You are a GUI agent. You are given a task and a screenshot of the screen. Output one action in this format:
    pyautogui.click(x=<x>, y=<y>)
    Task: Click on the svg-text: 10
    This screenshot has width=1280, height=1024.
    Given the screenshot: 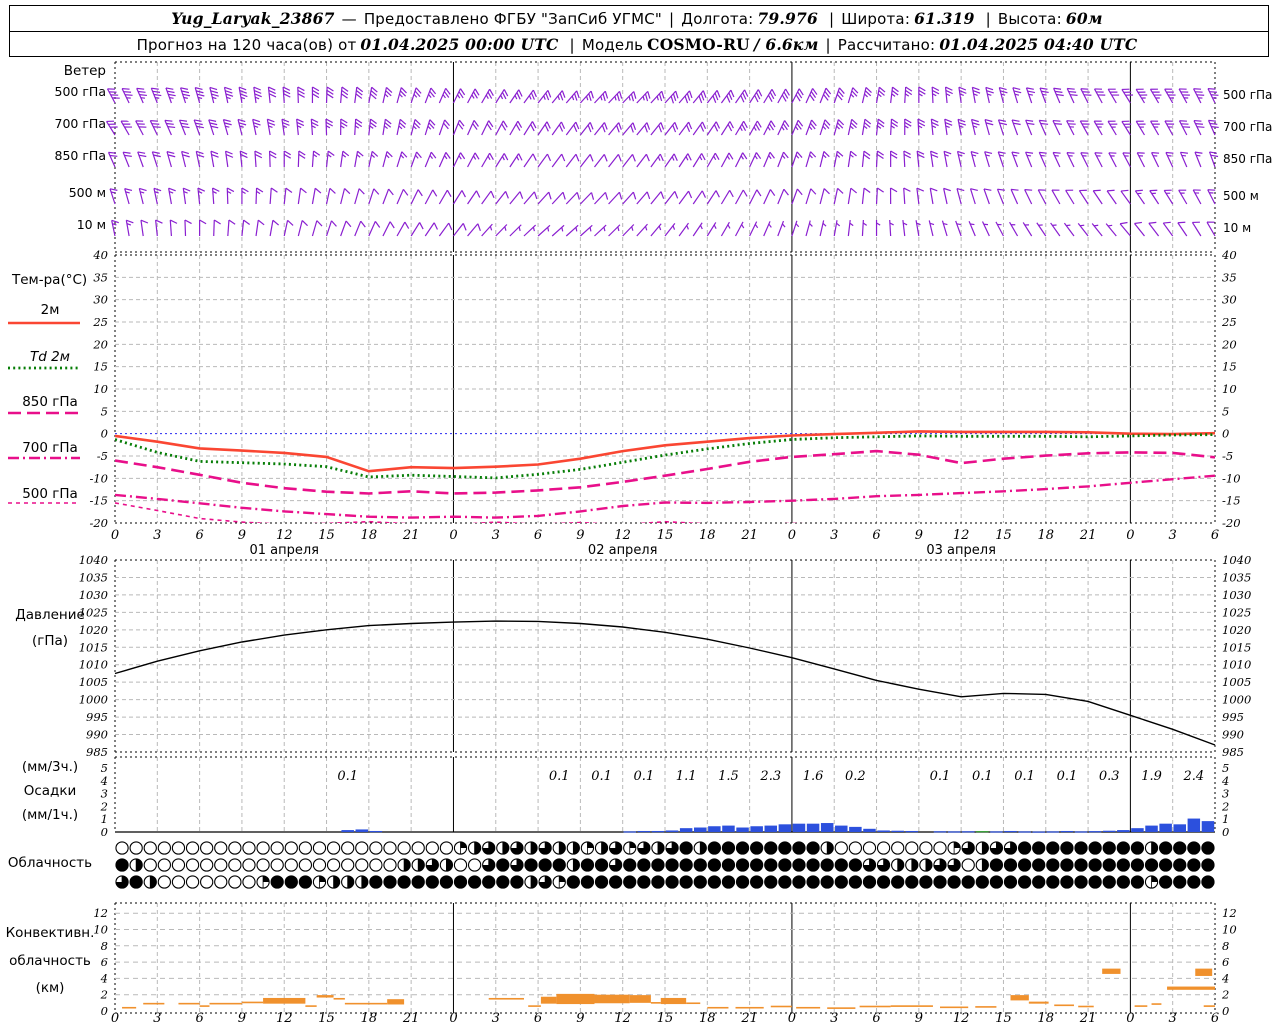 What is the action you would take?
    pyautogui.click(x=1229, y=930)
    